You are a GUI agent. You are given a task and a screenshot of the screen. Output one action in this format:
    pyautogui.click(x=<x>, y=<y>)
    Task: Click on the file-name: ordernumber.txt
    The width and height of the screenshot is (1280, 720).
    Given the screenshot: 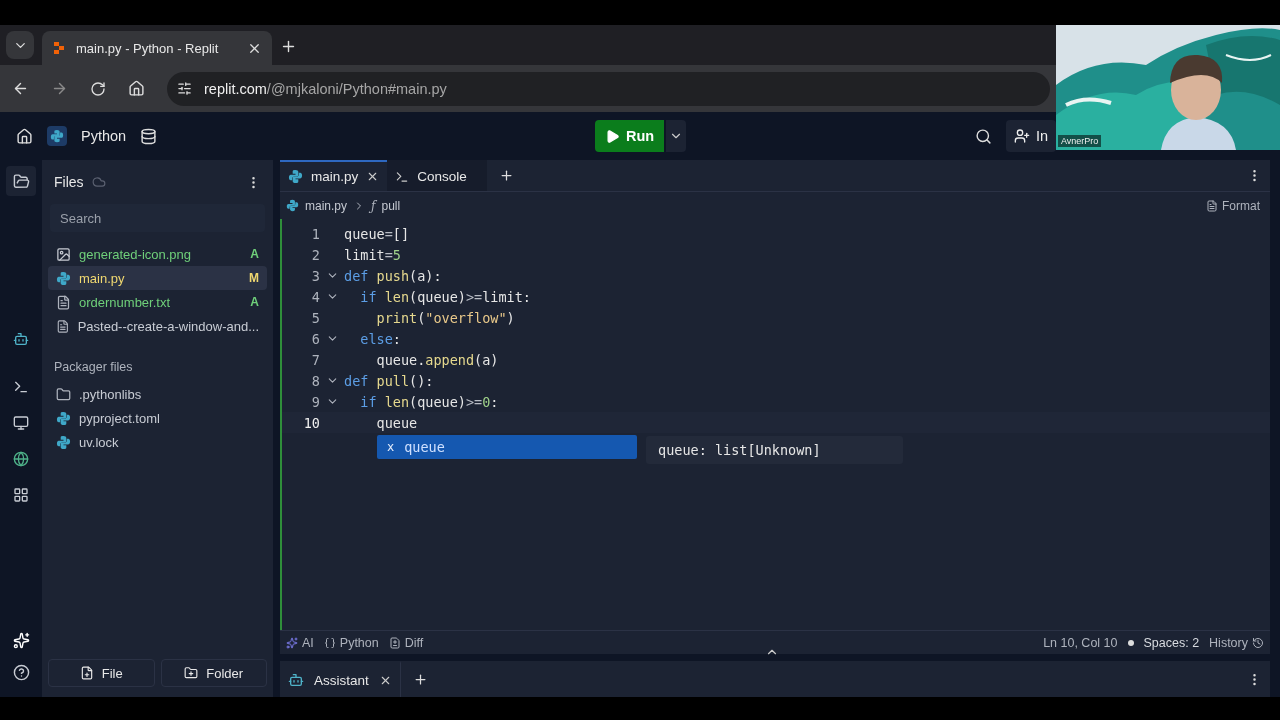 What is the action you would take?
    pyautogui.click(x=125, y=302)
    